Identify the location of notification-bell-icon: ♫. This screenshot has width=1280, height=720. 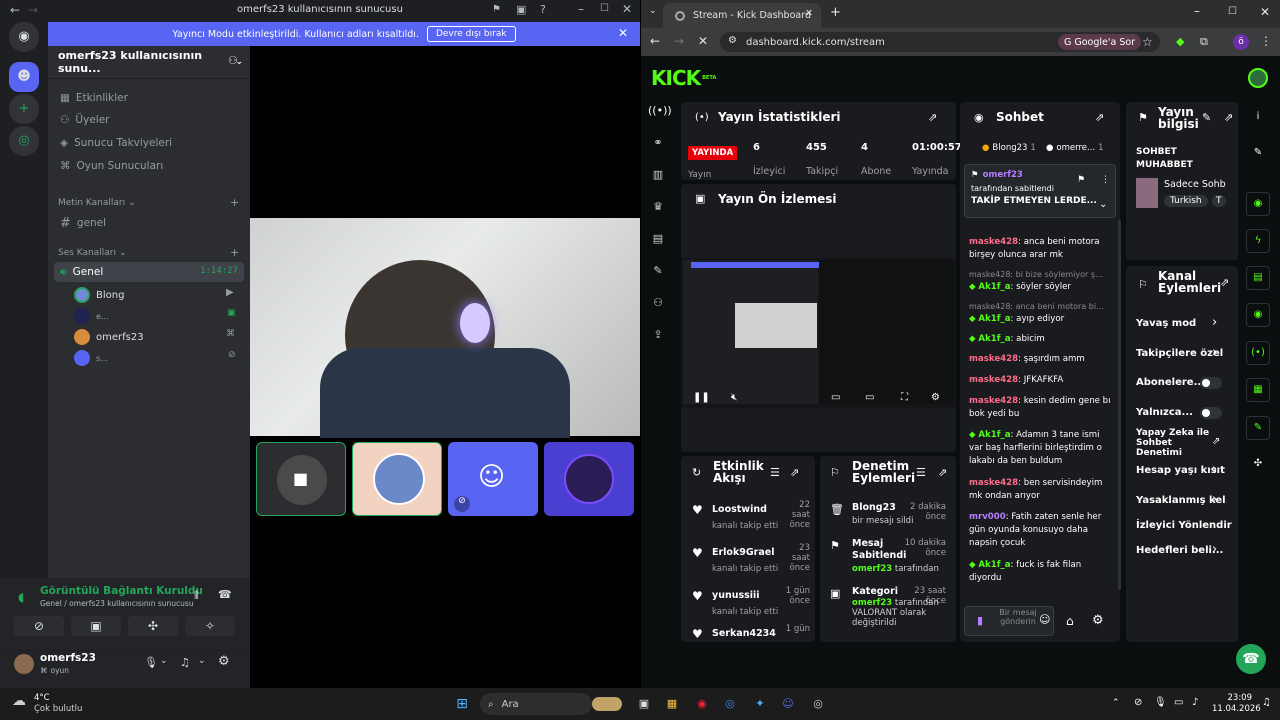
(1266, 702).